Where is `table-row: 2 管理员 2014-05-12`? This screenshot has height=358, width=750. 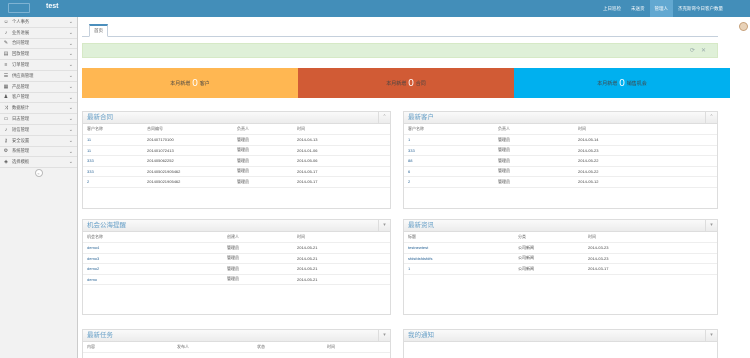 table-row: 2 管理员 2014-05-12 is located at coordinates (560, 182).